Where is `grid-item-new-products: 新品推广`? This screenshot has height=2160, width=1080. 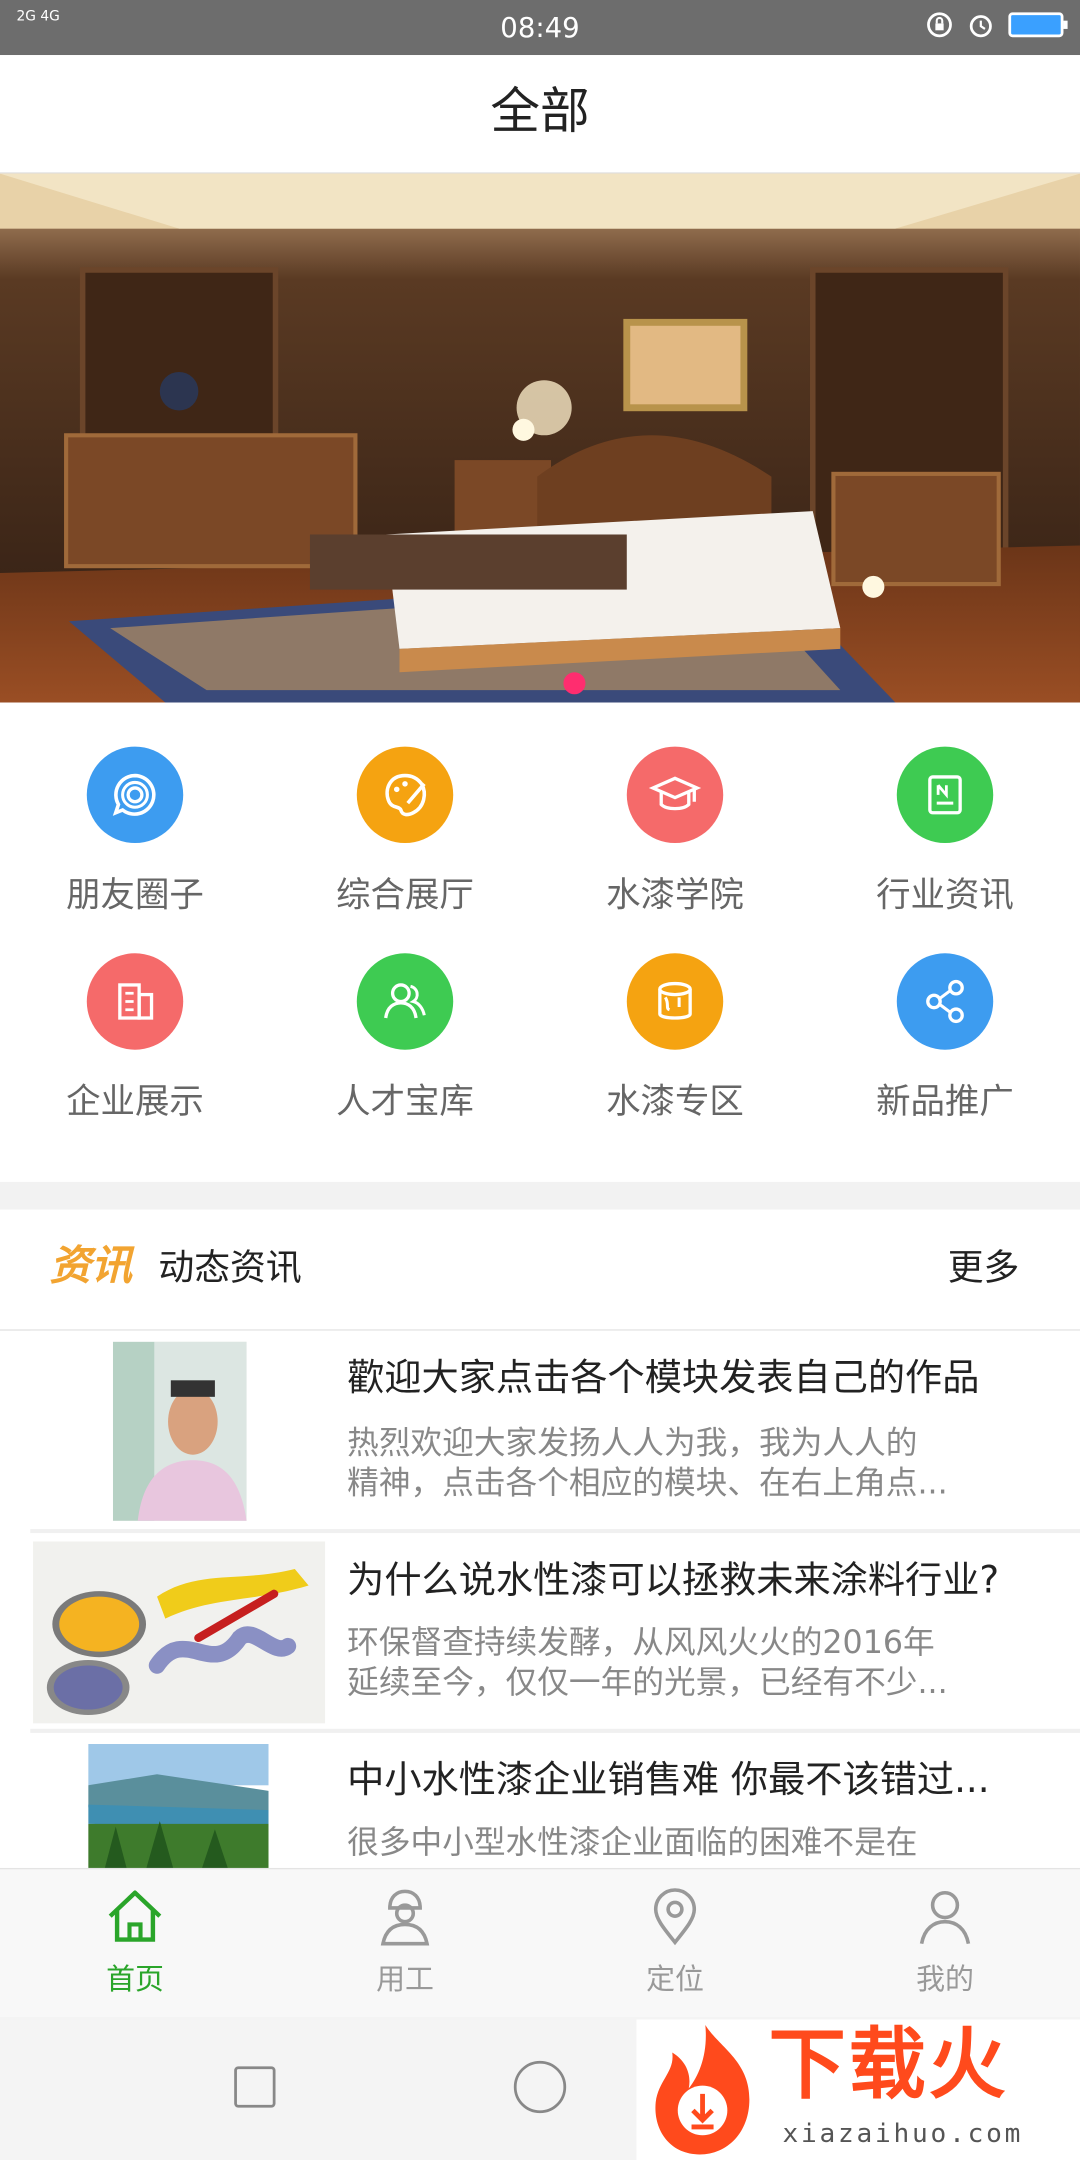 grid-item-new-products: 新品推广 is located at coordinates (945, 1054).